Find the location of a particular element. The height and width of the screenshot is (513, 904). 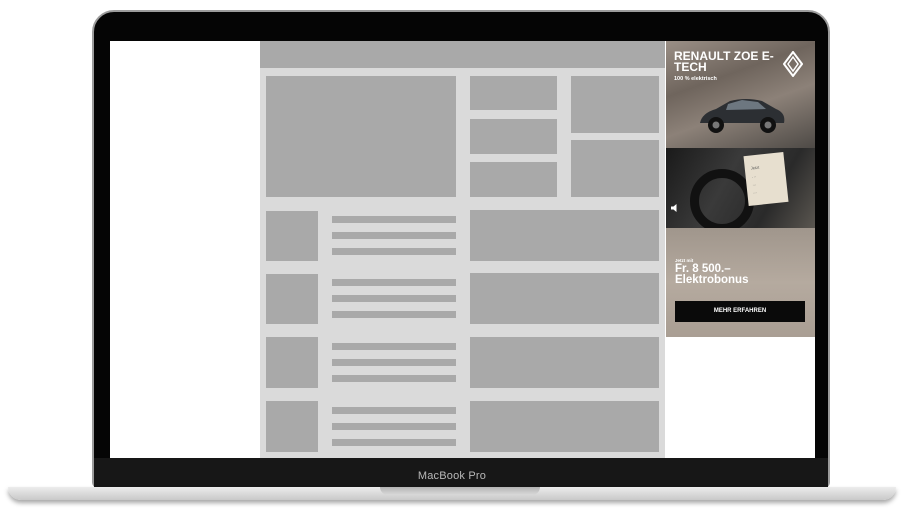

speaker-icon is located at coordinates (675, 208).